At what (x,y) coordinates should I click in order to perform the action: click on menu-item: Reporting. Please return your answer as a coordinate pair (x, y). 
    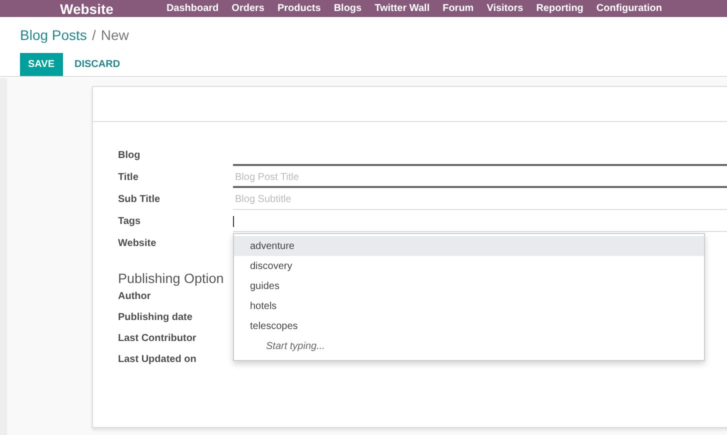
    Looking at the image, I should click on (560, 8).